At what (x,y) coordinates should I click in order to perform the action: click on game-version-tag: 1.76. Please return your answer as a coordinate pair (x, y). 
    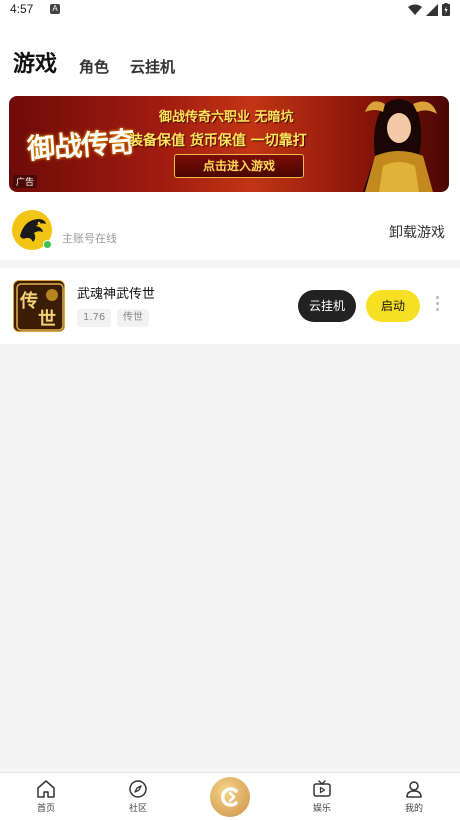
    Looking at the image, I should click on (94, 318).